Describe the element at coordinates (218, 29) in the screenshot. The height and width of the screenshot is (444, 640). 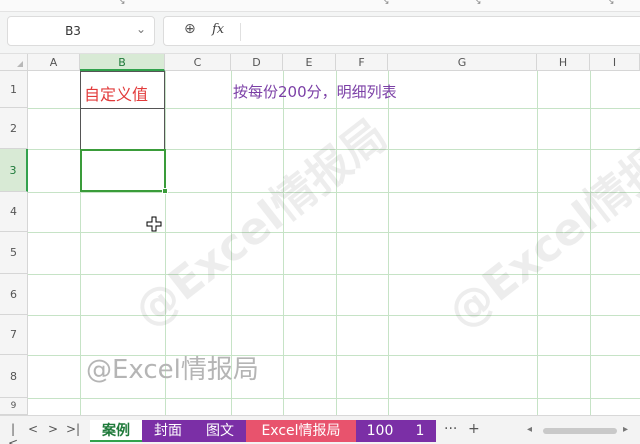
I see `fx-icon: fx` at that location.